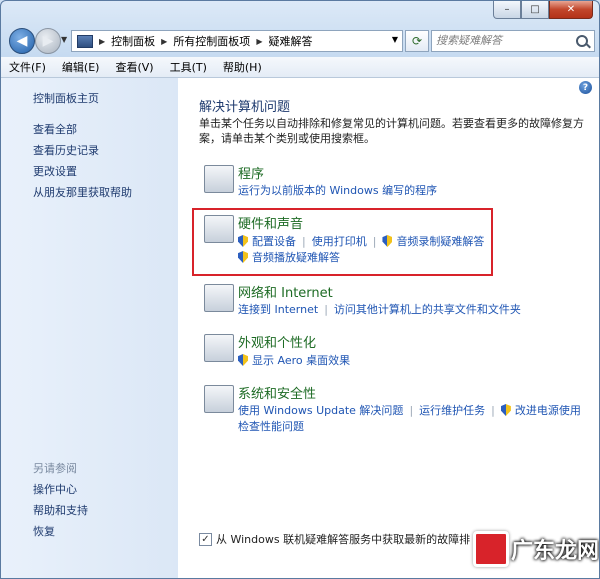 This screenshot has width=600, height=579. I want to click on help-icon: ?, so click(585, 87).